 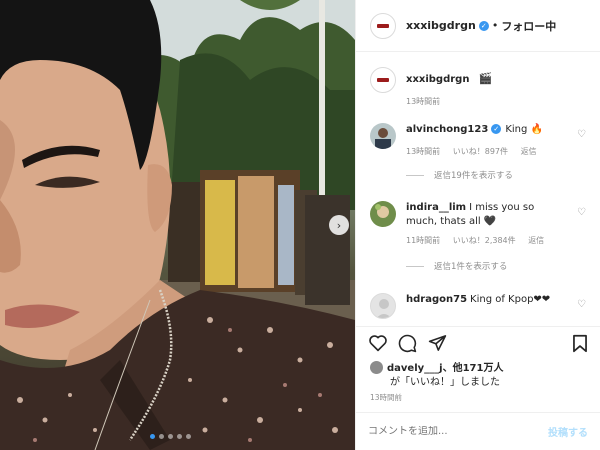 What do you see at coordinates (437, 343) in the screenshot?
I see `share-icon` at bounding box center [437, 343].